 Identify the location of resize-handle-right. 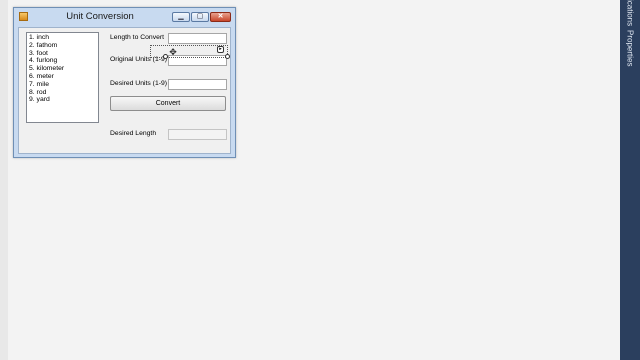
(227, 56).